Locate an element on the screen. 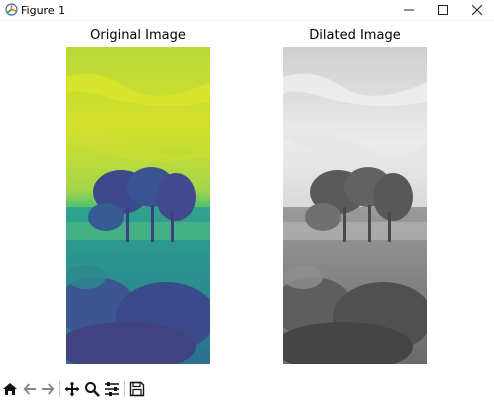  minimize-icon is located at coordinates (409, 10).